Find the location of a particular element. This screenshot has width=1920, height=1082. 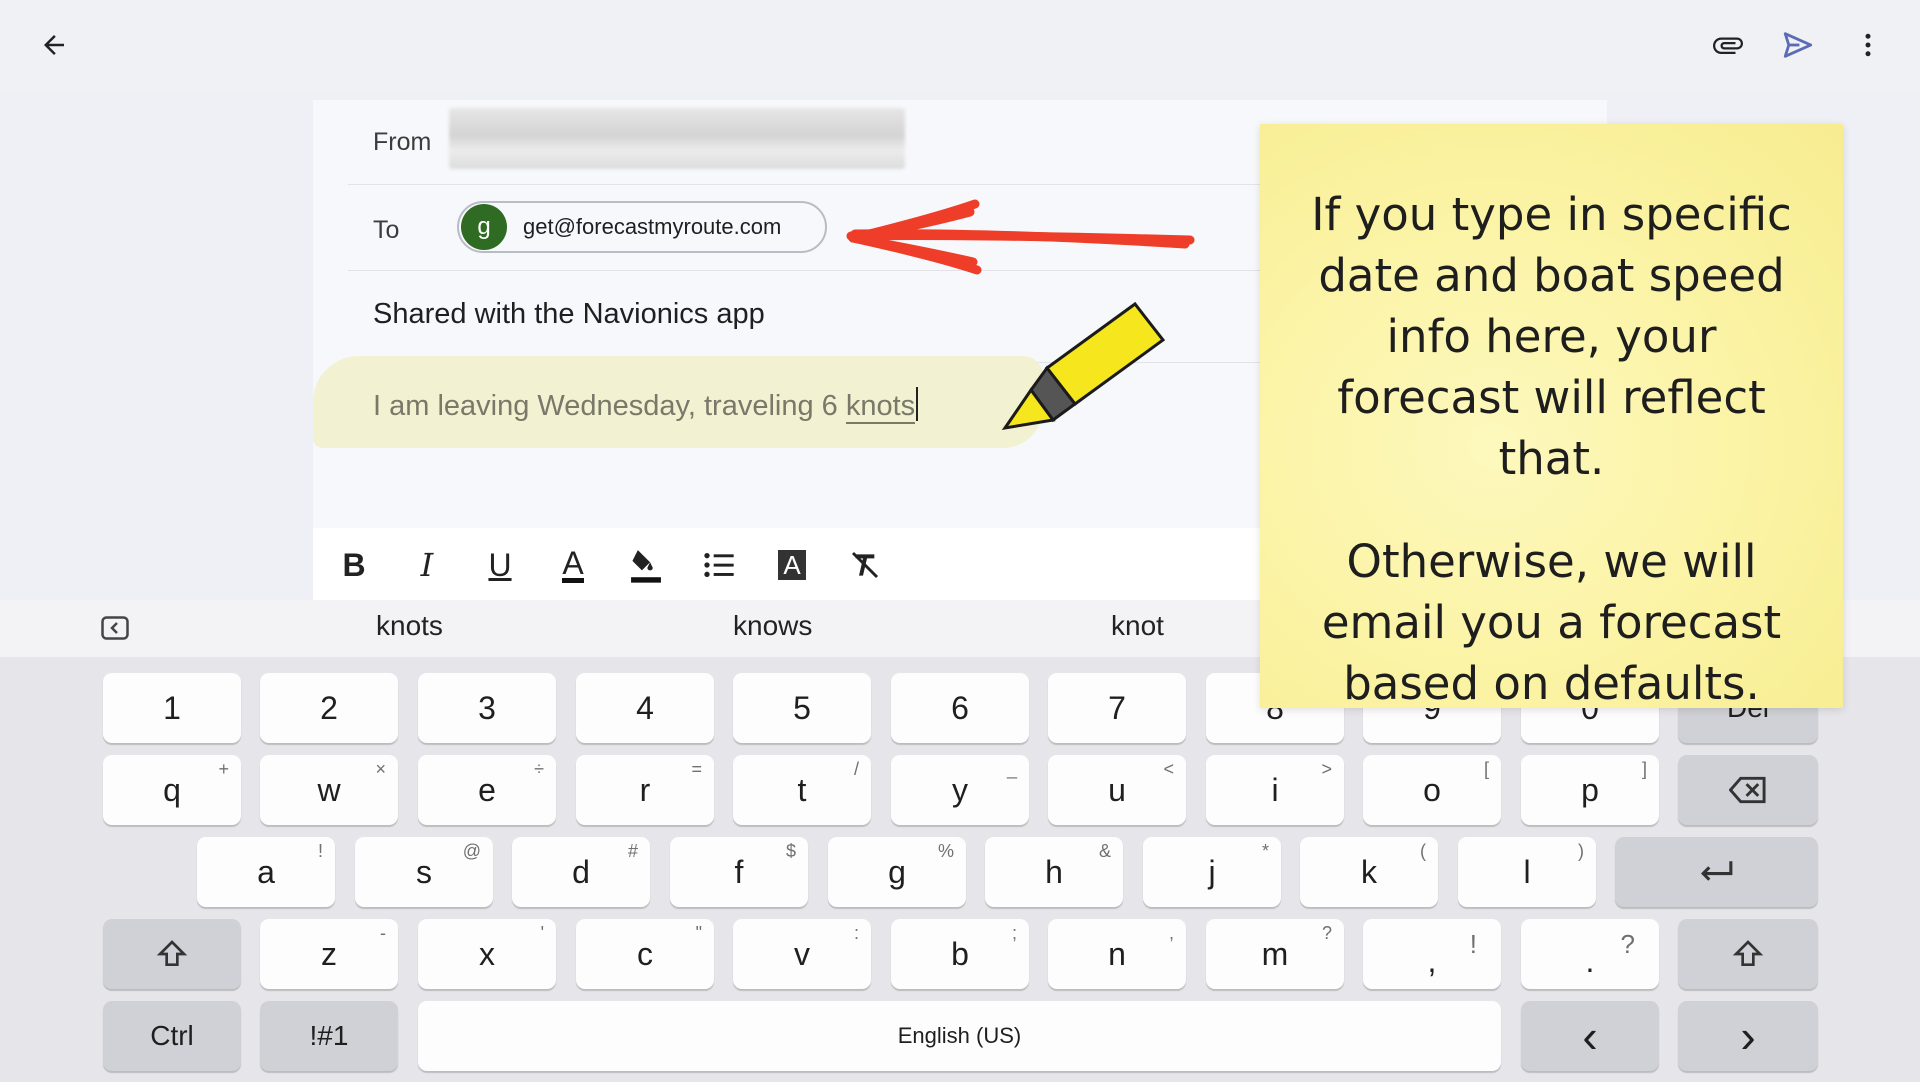

key-label: b is located at coordinates (960, 953).